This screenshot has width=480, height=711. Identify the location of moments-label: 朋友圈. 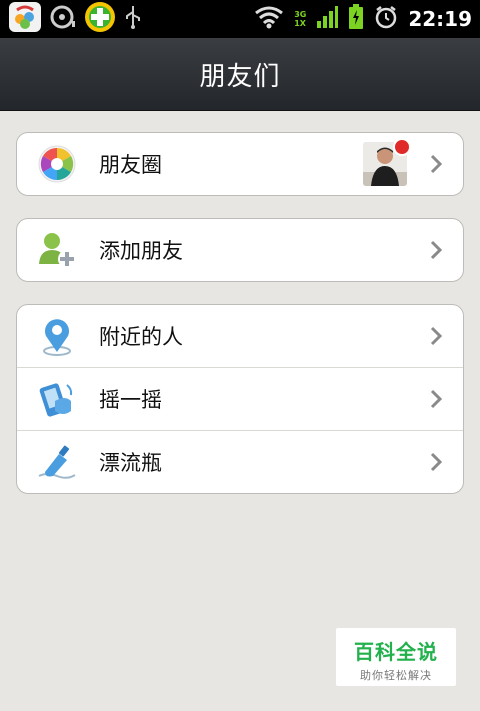
(130, 165).